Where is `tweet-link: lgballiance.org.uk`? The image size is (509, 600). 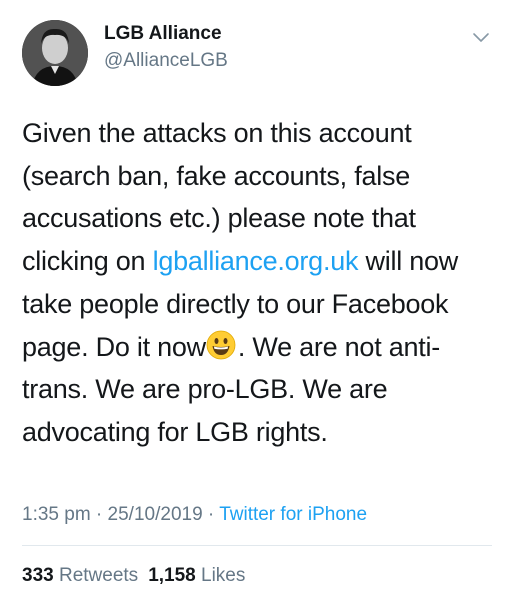 tweet-link: lgballiance.org.uk is located at coordinates (256, 261).